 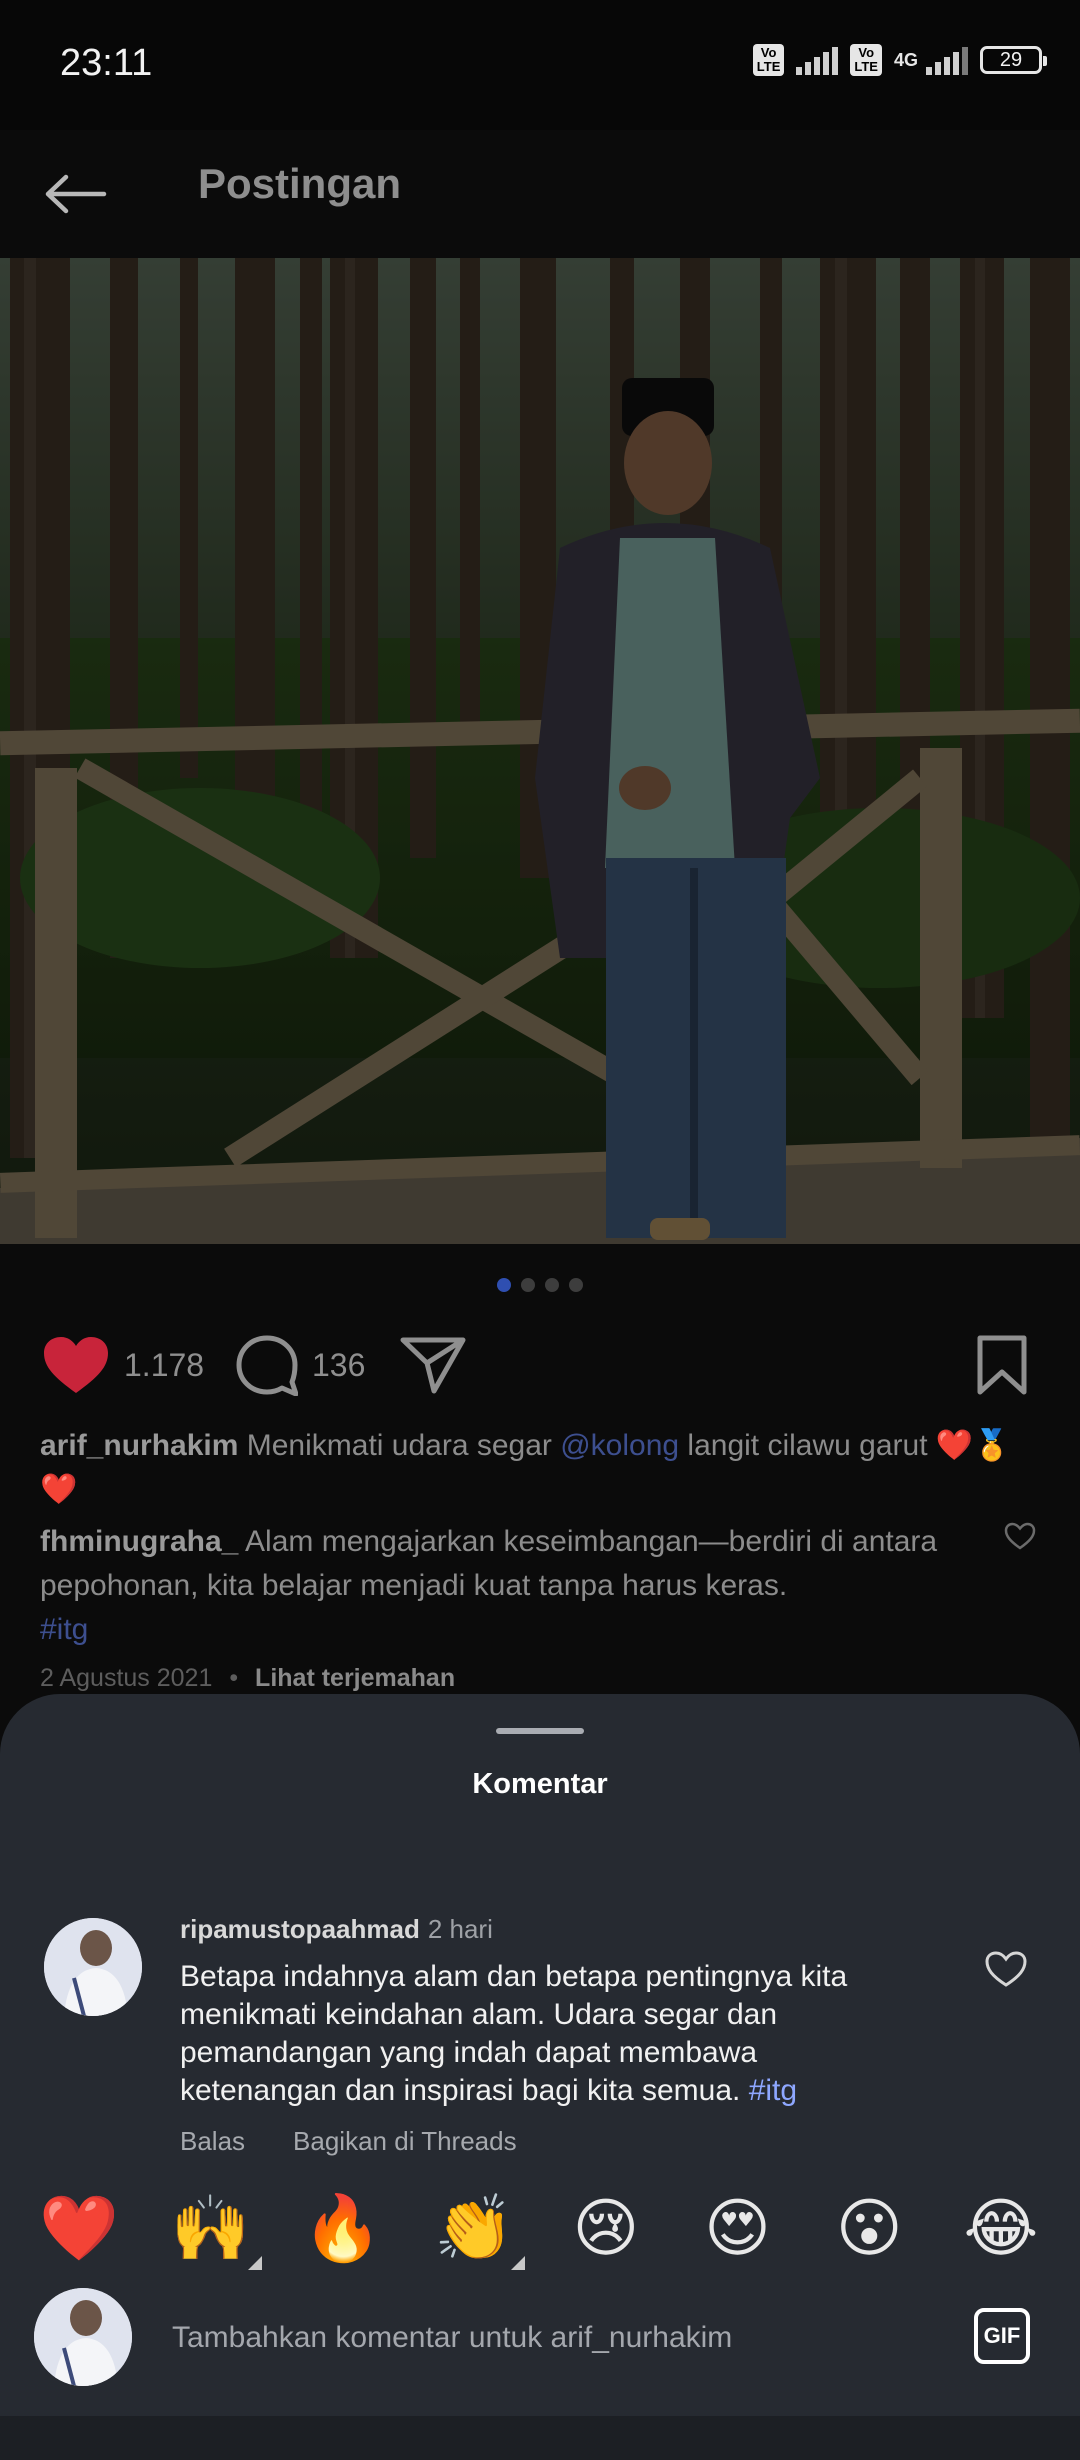 I want to click on composer-avatar, so click(x=83, y=2337).